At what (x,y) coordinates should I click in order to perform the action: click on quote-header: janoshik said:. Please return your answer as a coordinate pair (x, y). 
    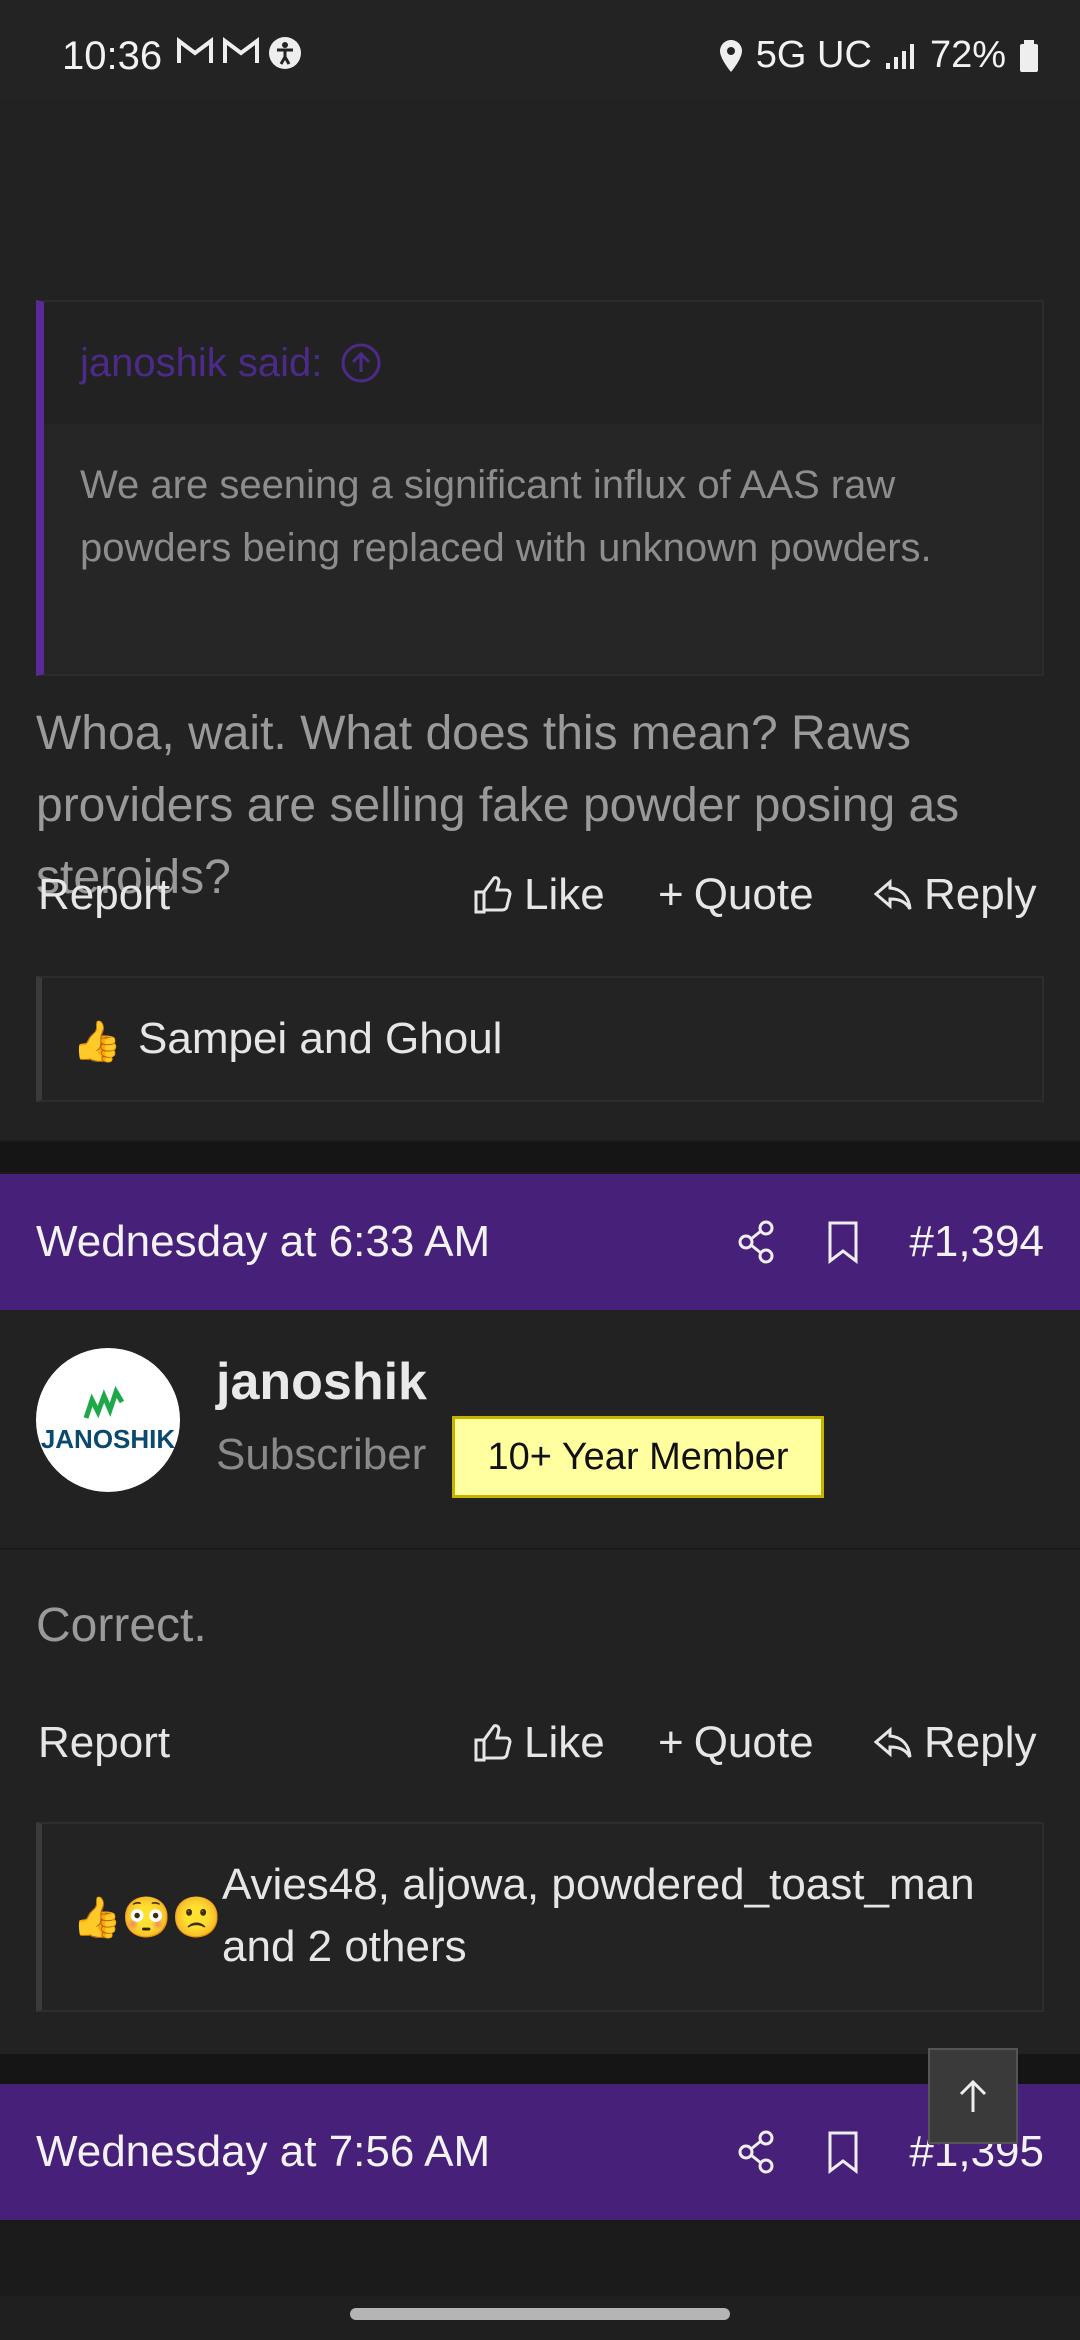
    Looking at the image, I should click on (543, 363).